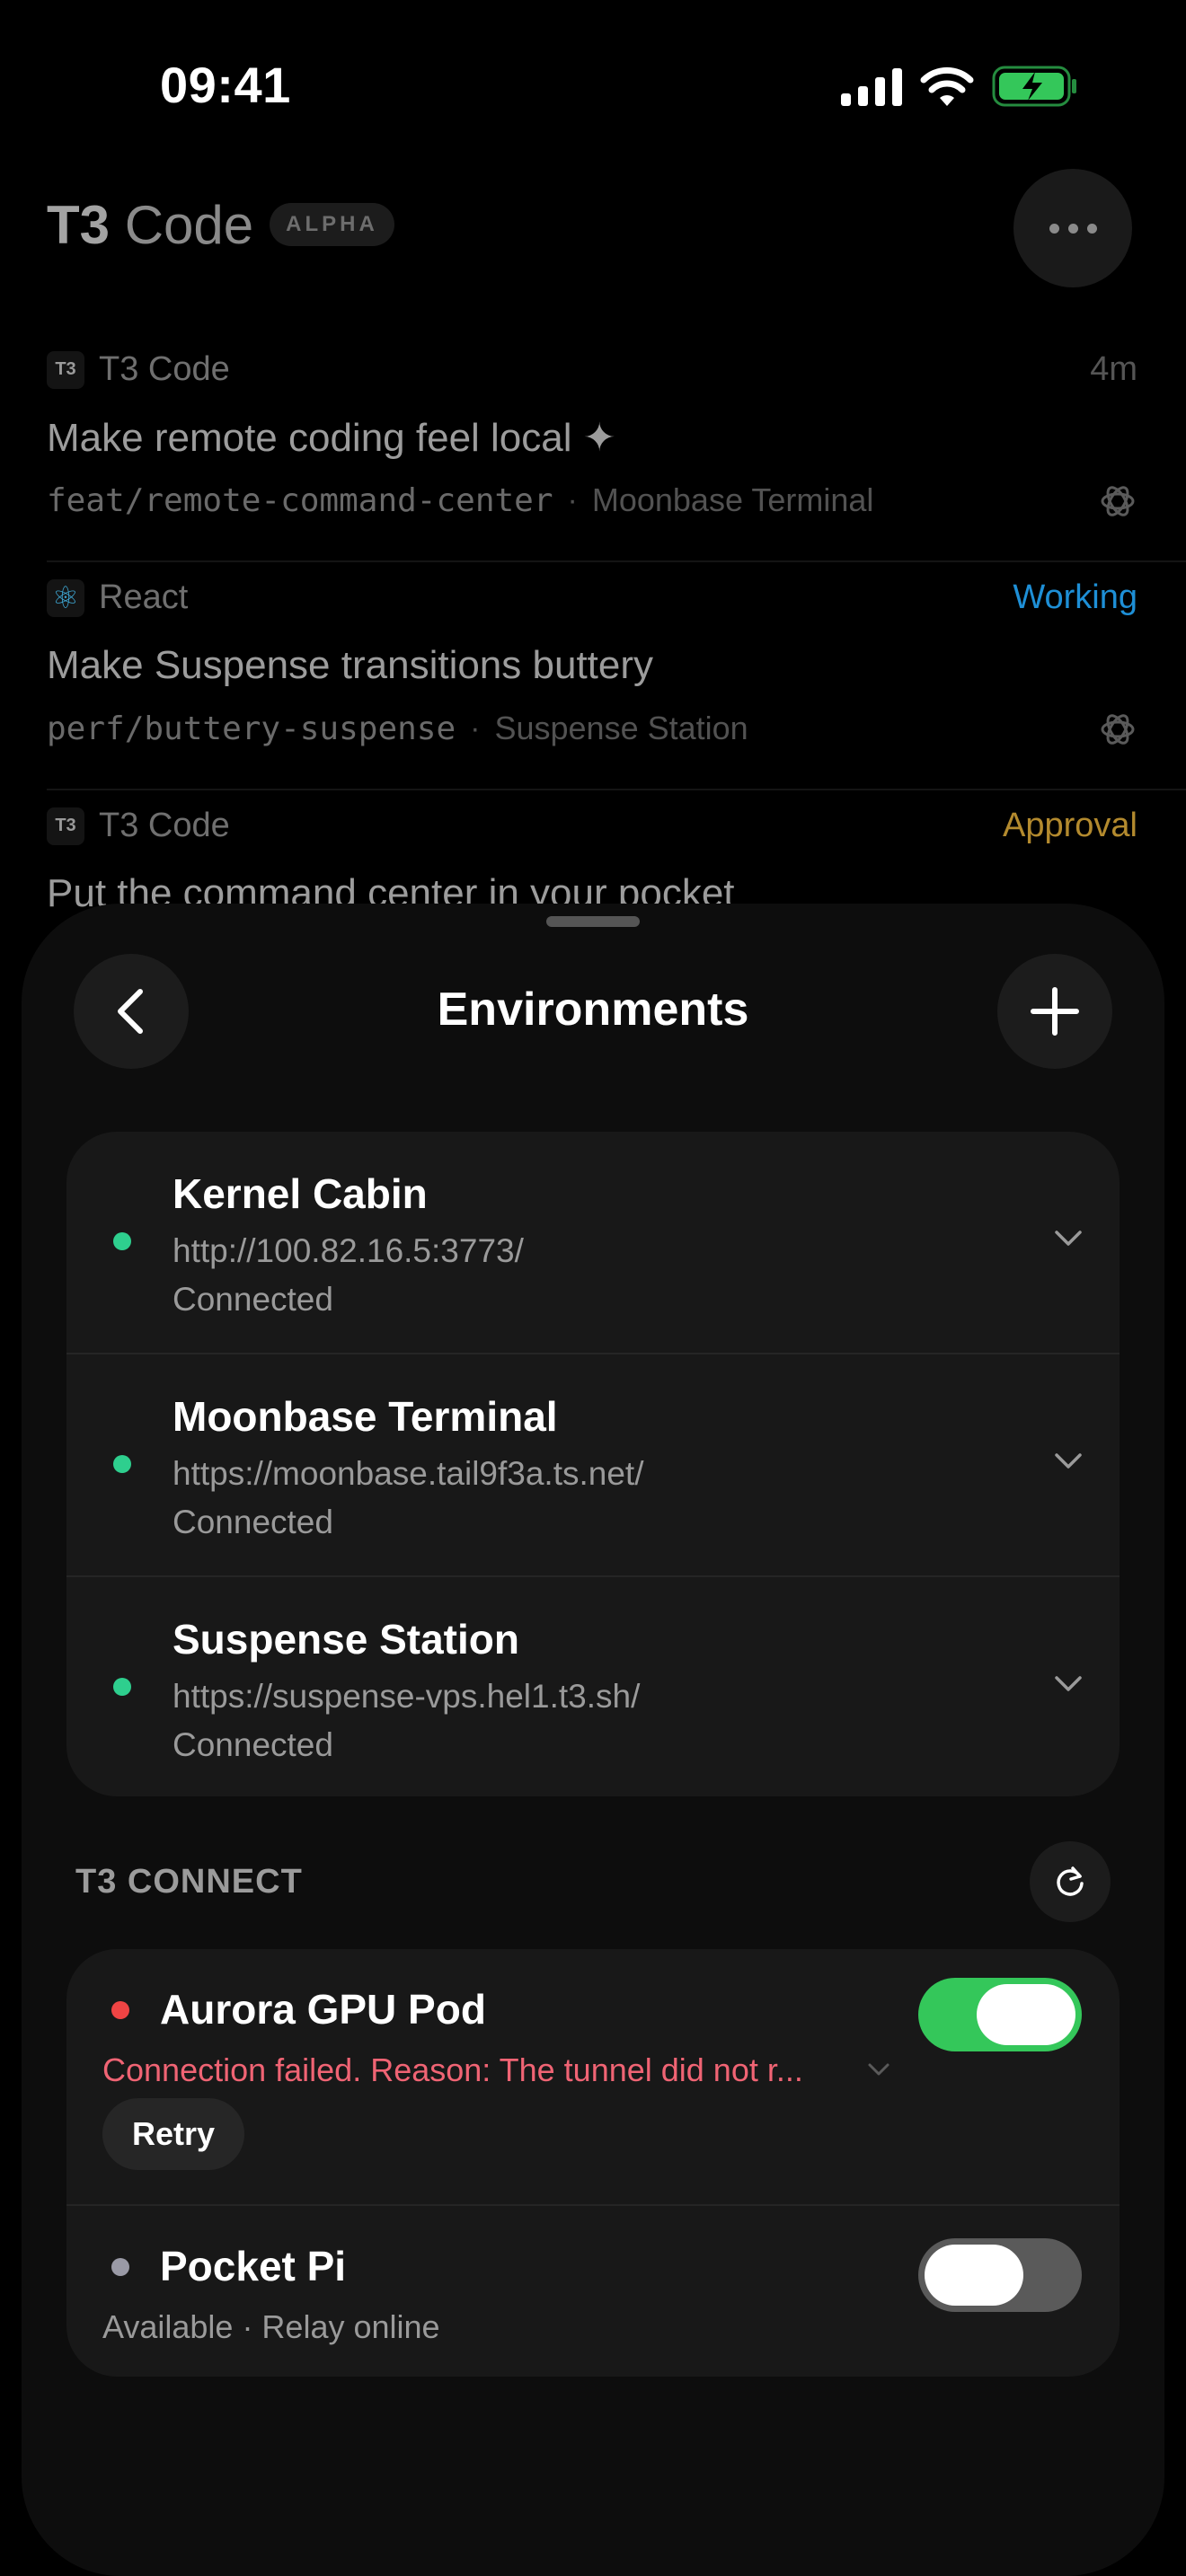 This screenshot has height=2576, width=1186. What do you see at coordinates (150, 224) in the screenshot?
I see `app-title: T3 Code` at bounding box center [150, 224].